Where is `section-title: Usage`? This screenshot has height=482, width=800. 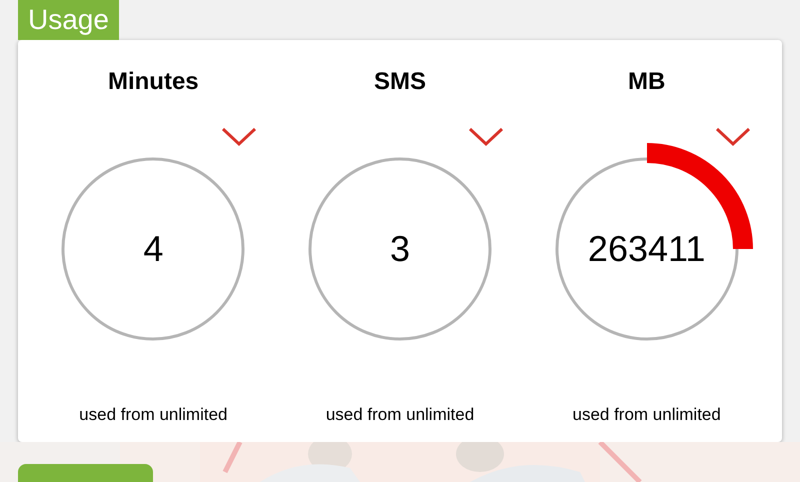 section-title: Usage is located at coordinates (68, 20).